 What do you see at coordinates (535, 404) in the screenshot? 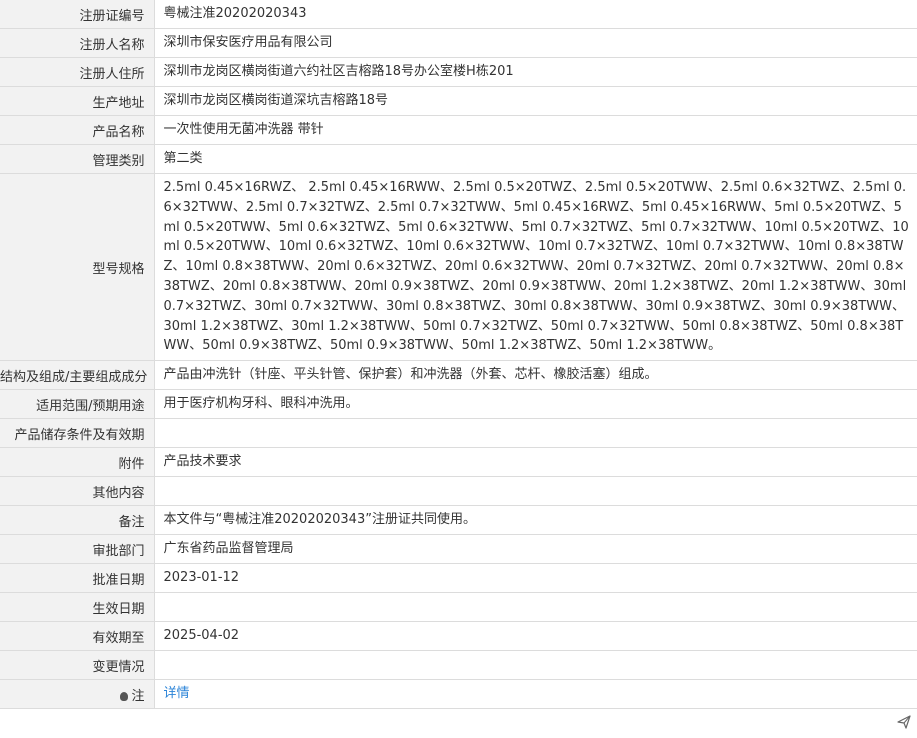
I see `value-scope: 用于医疗机构牙科、眼科冲洗用。` at bounding box center [535, 404].